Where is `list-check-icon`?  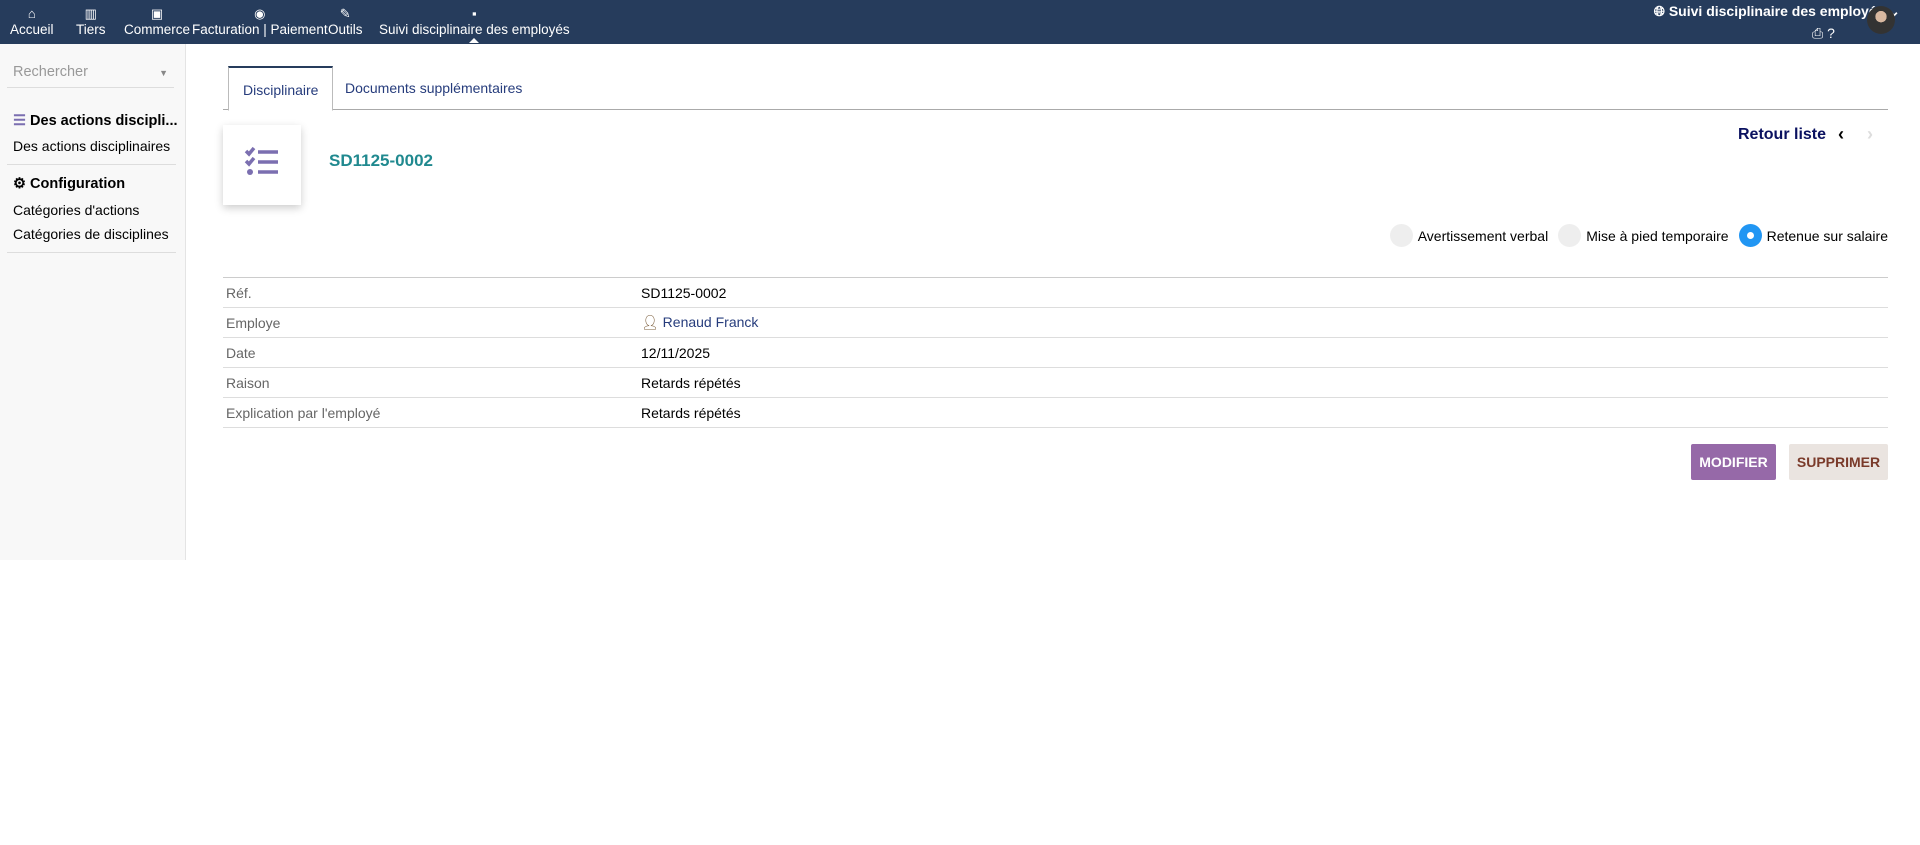 list-check-icon is located at coordinates (261, 160).